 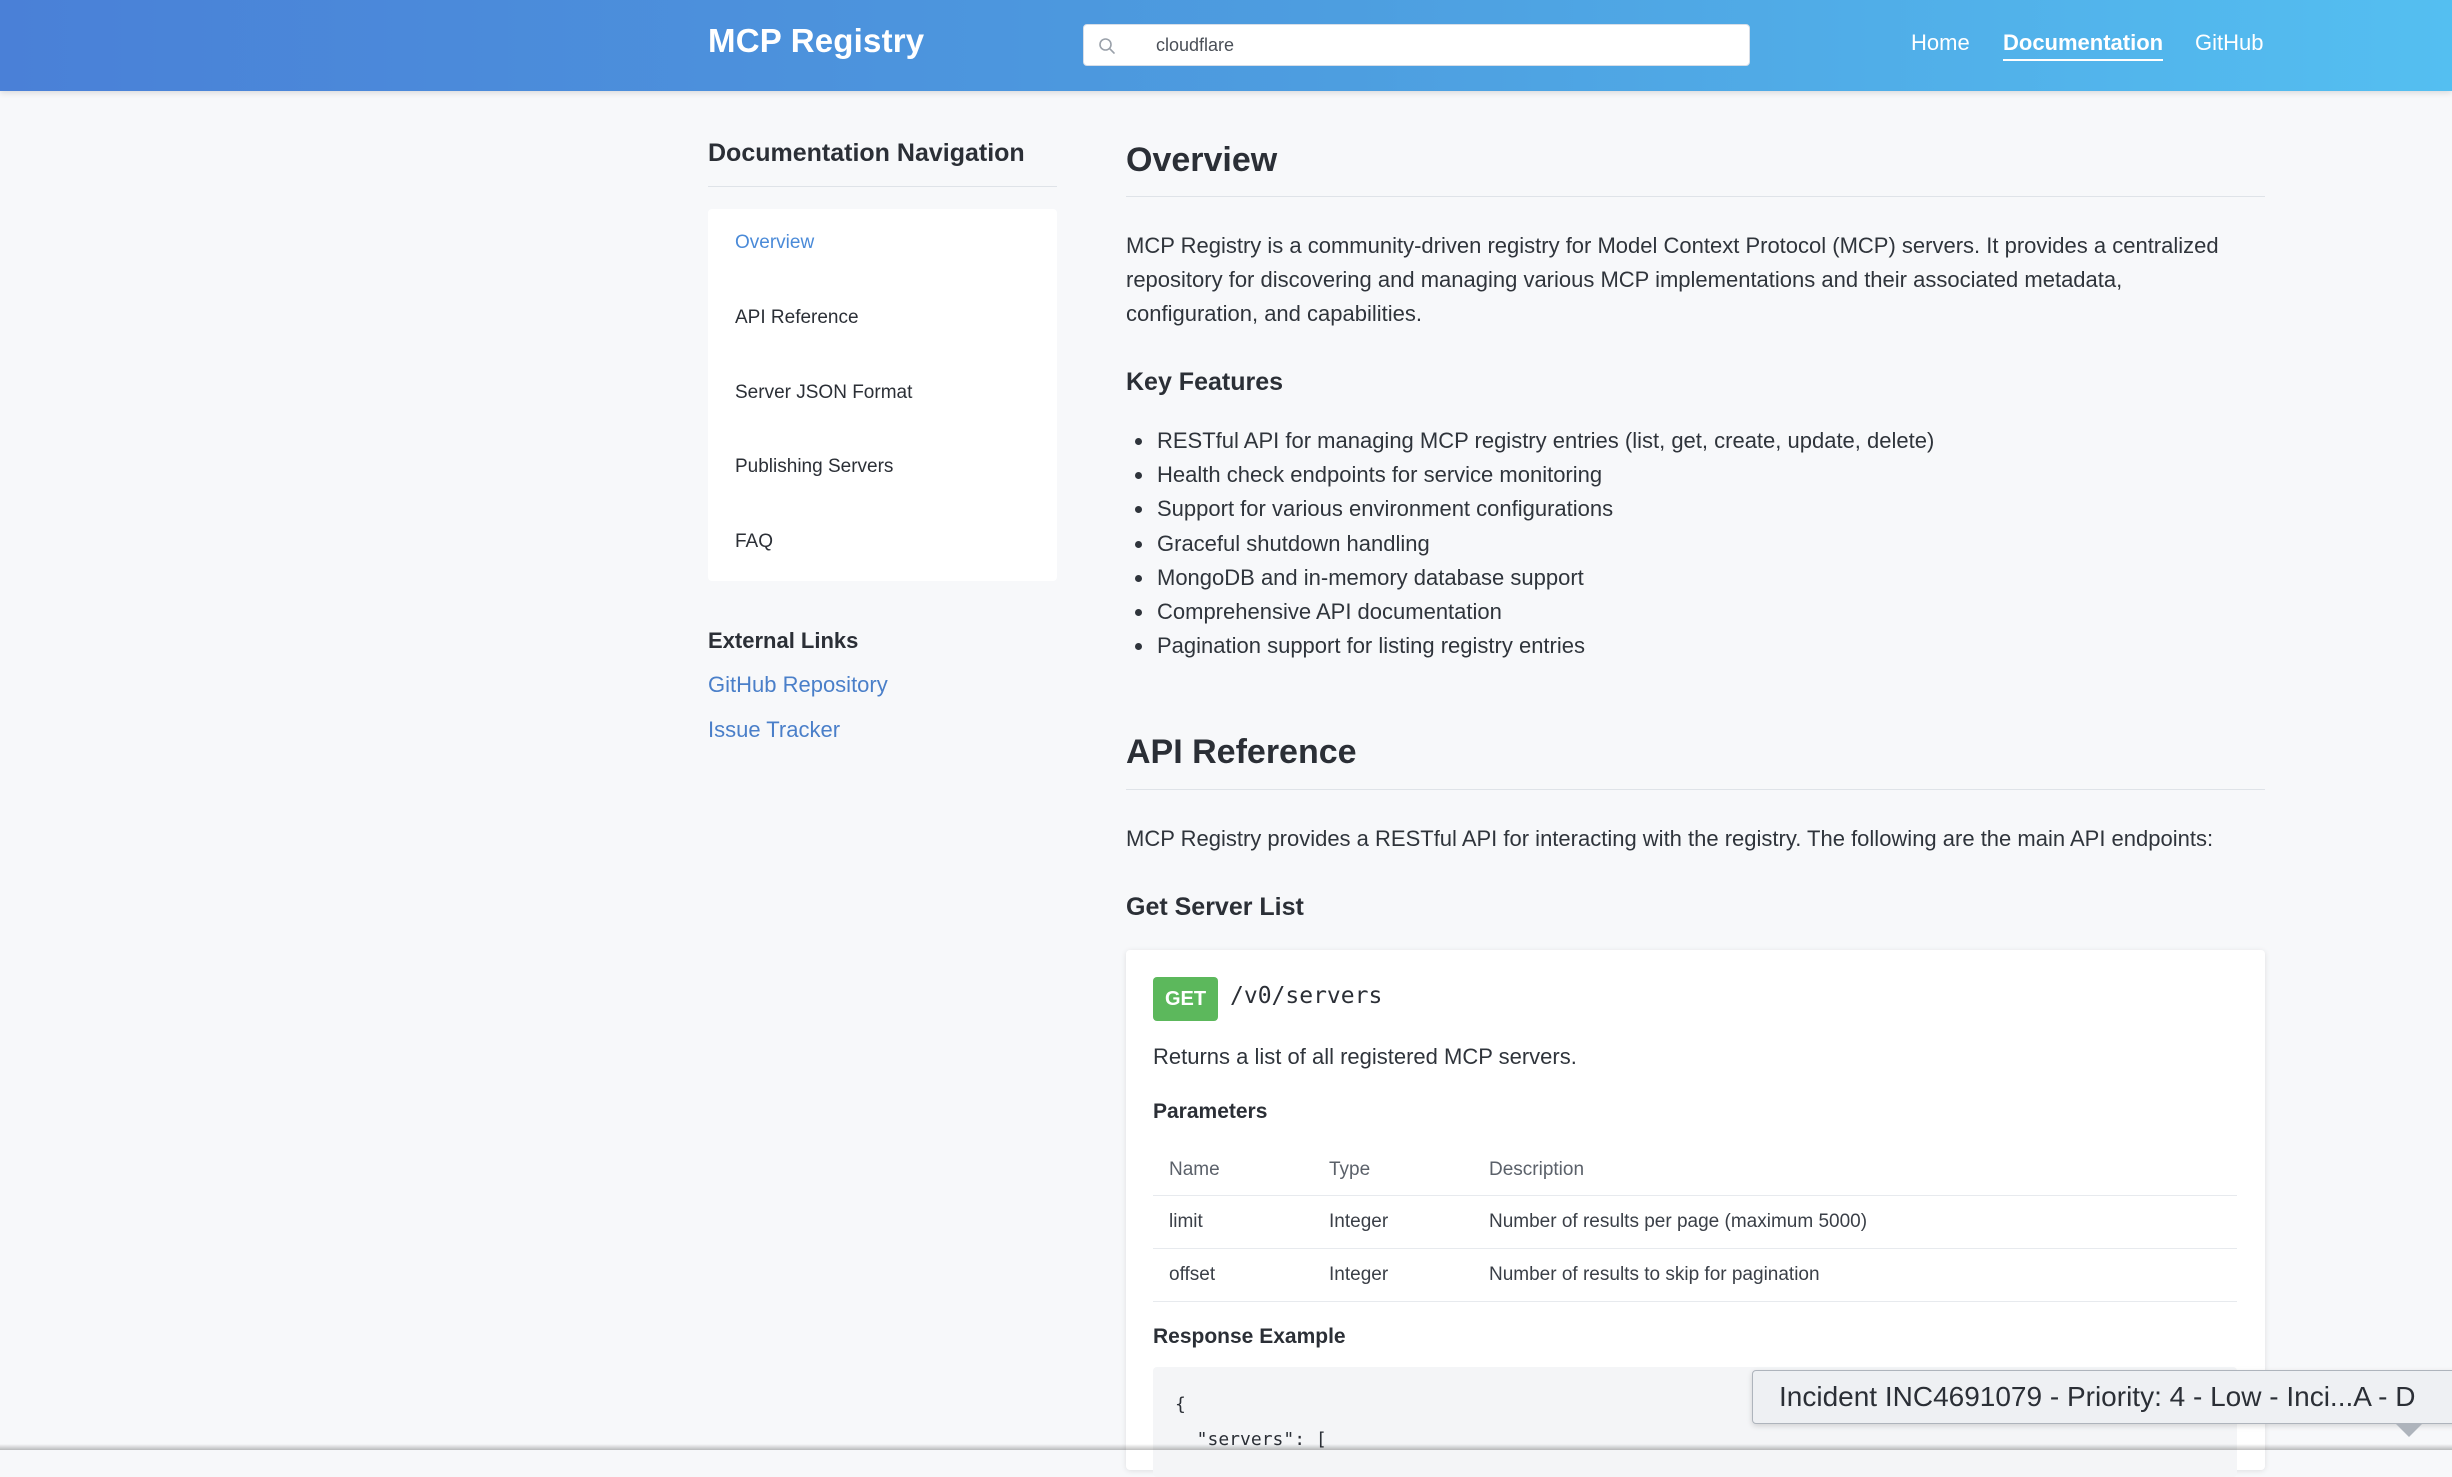 I want to click on top-navbar: MCP Registry Home Documentation GitHub, so click(x=1226, y=45).